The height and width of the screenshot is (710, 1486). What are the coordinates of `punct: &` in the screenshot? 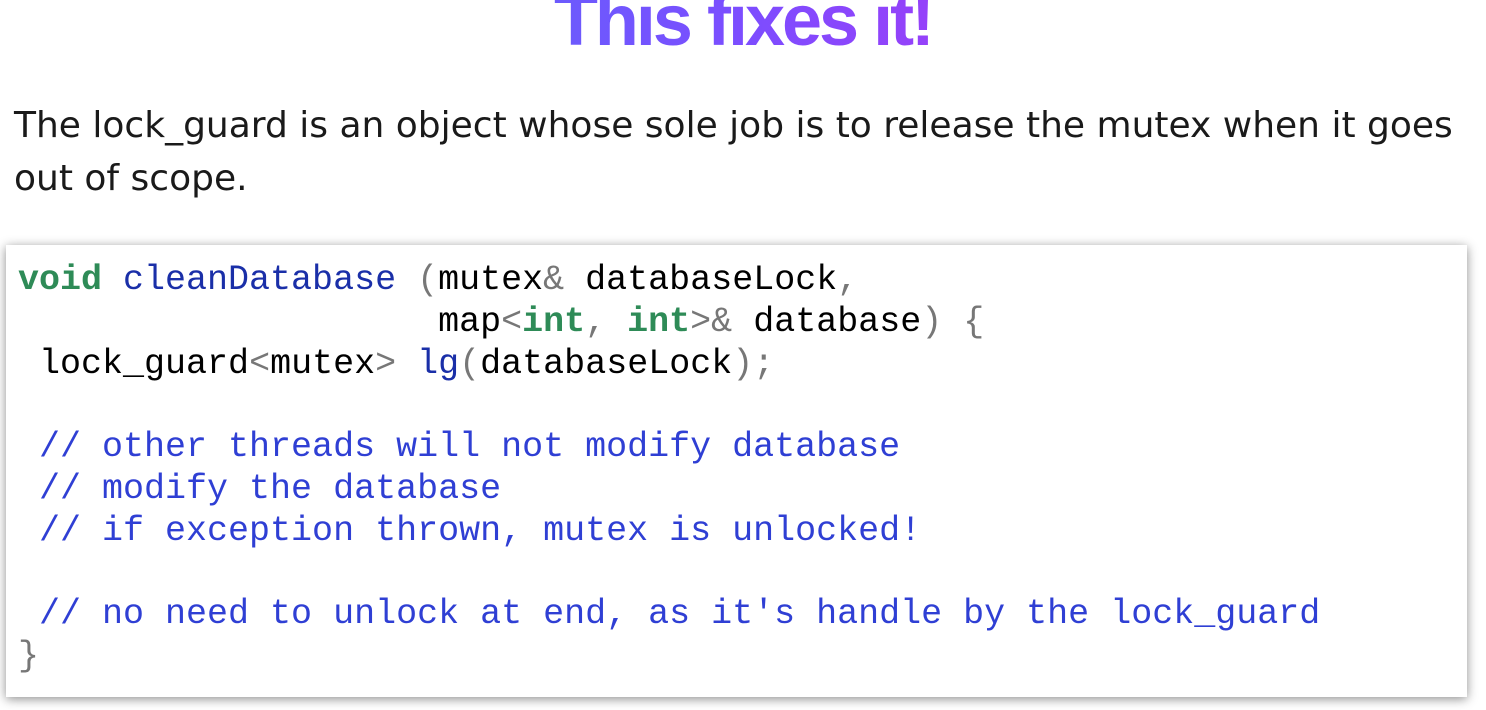 It's located at (554, 280).